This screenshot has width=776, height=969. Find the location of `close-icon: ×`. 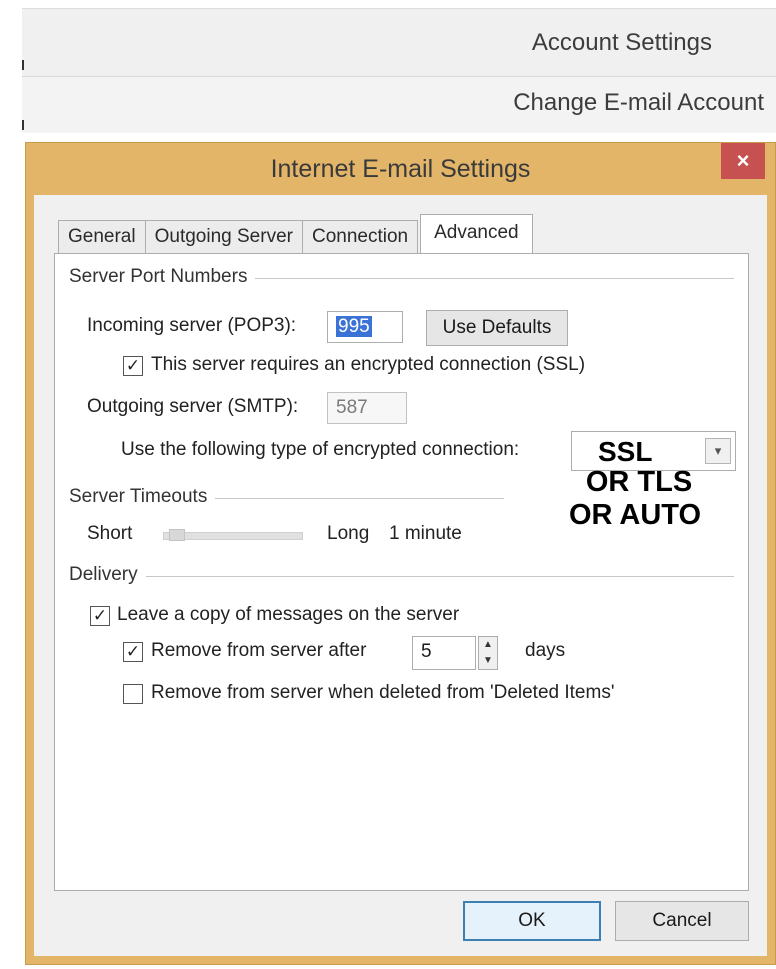

close-icon: × is located at coordinates (743, 160).